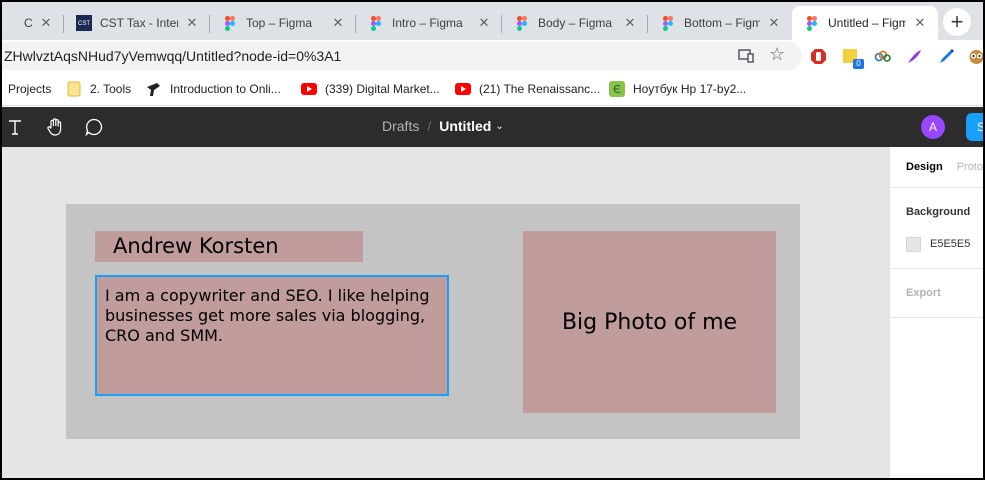 This screenshot has width=985, height=480. What do you see at coordinates (9, 23) in the screenshot?
I see `generic-tab-icon` at bounding box center [9, 23].